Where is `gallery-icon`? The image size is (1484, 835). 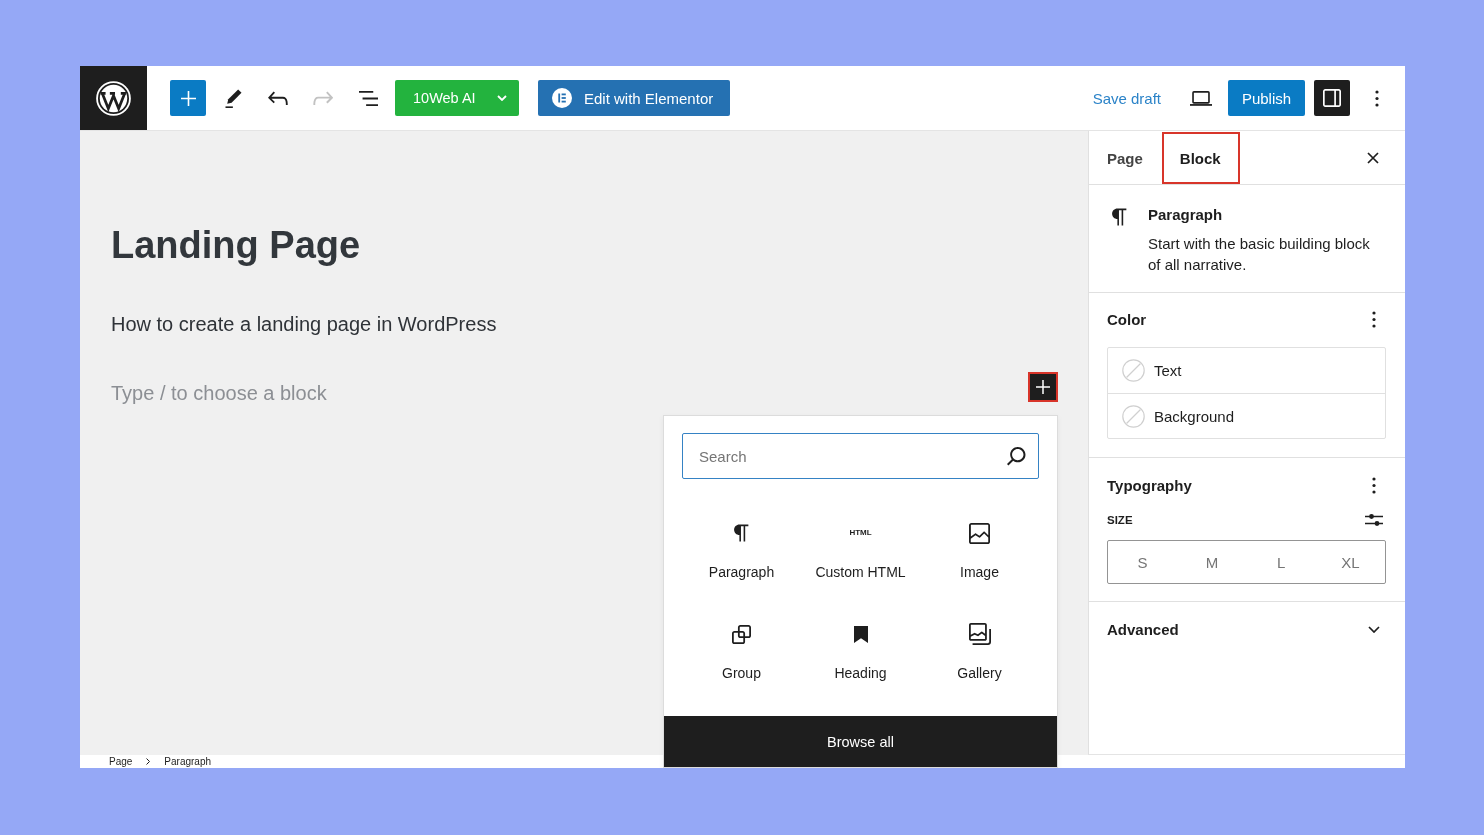 gallery-icon is located at coordinates (979, 634).